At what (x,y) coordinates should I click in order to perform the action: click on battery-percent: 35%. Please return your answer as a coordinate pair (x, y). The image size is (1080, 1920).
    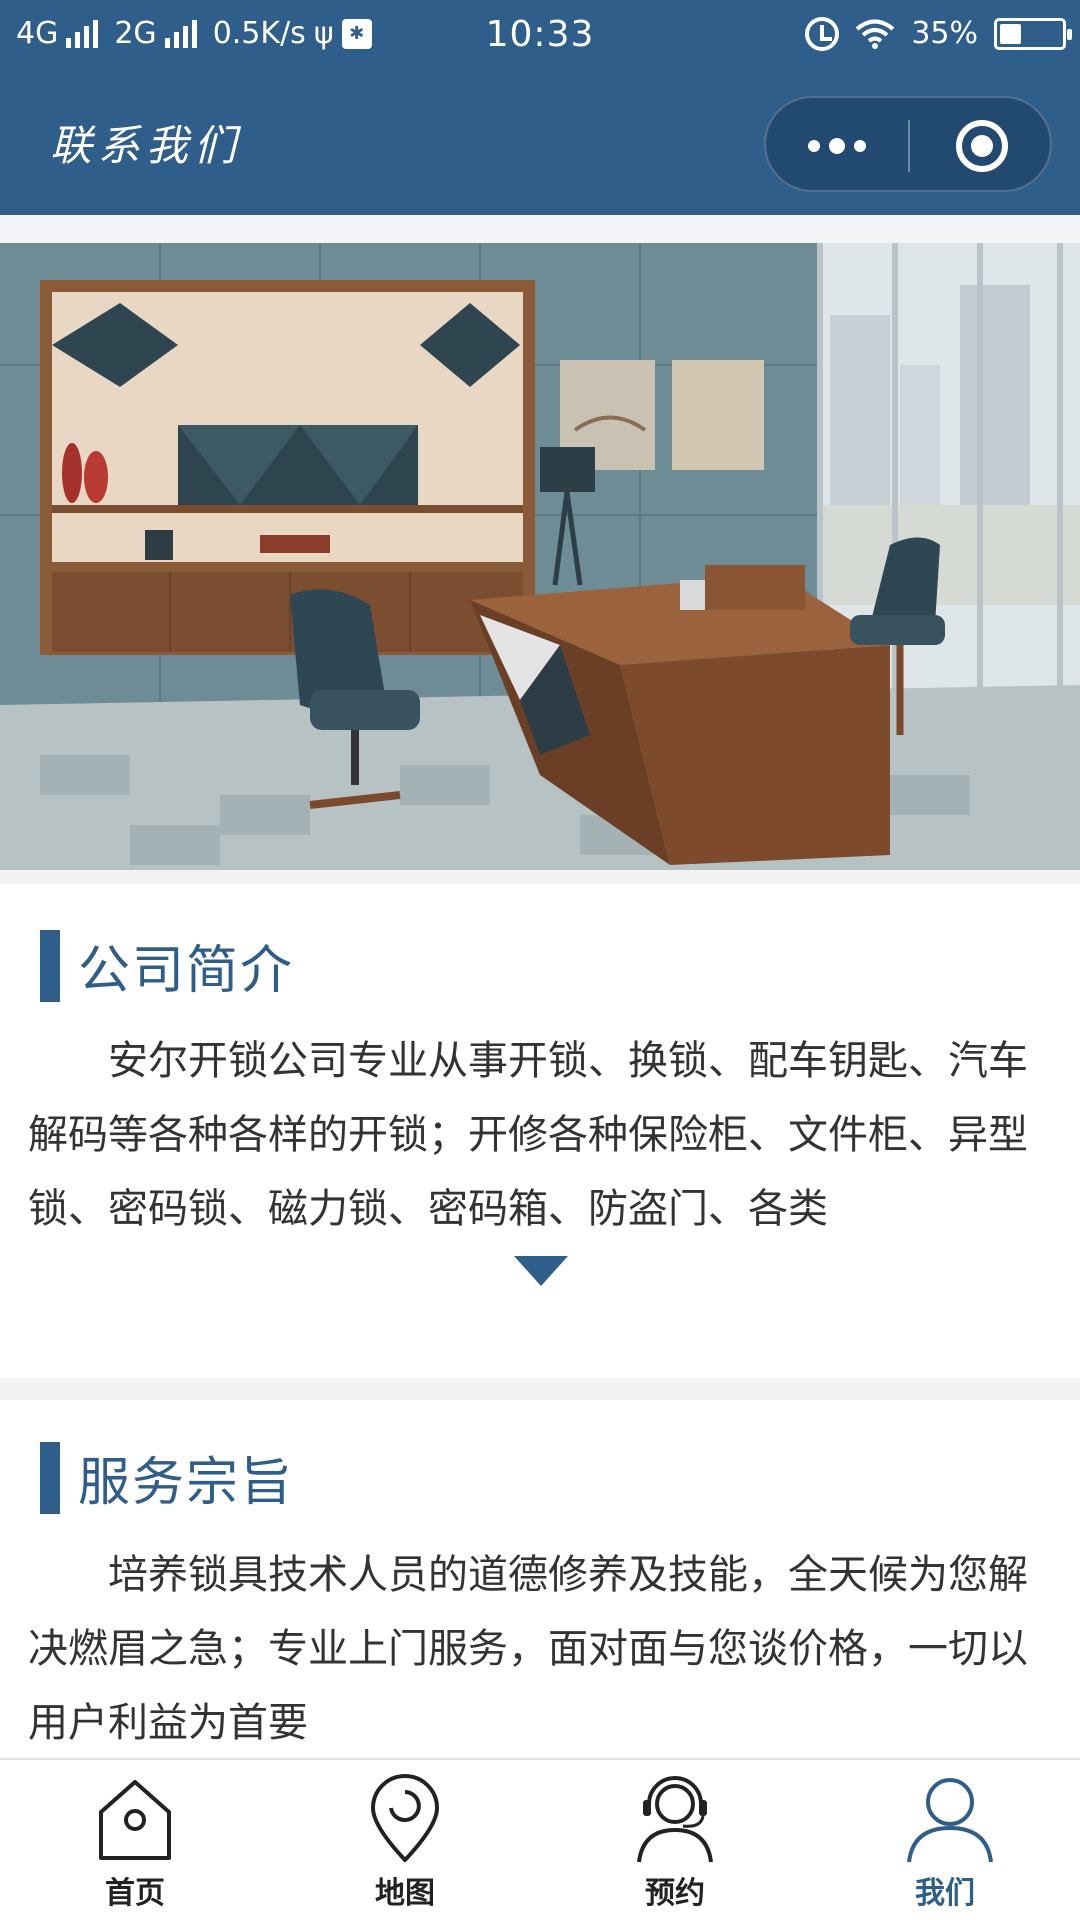
    Looking at the image, I should click on (944, 33).